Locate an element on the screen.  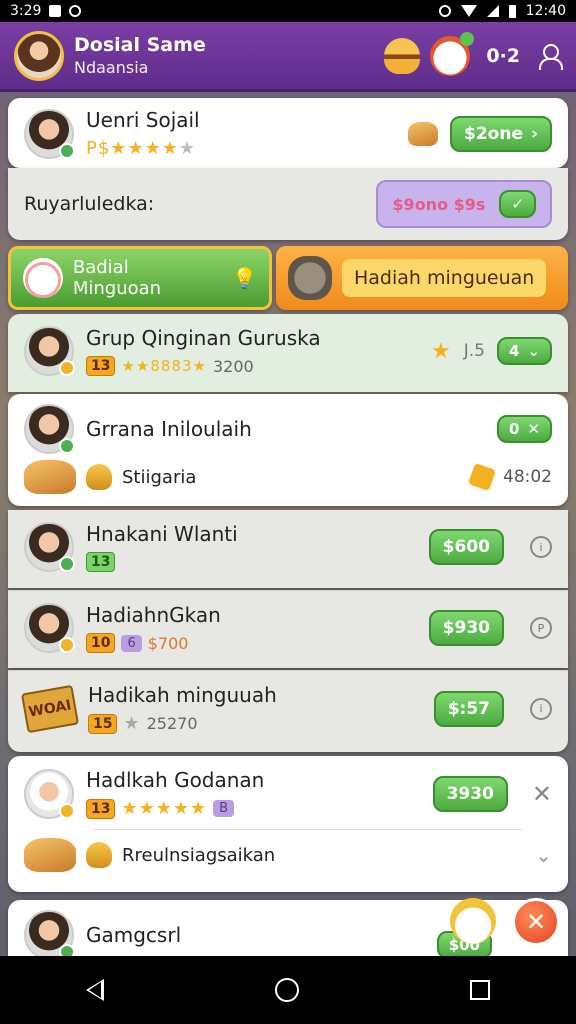
item-name: Hadlkah Godanan is located at coordinates (175, 780).